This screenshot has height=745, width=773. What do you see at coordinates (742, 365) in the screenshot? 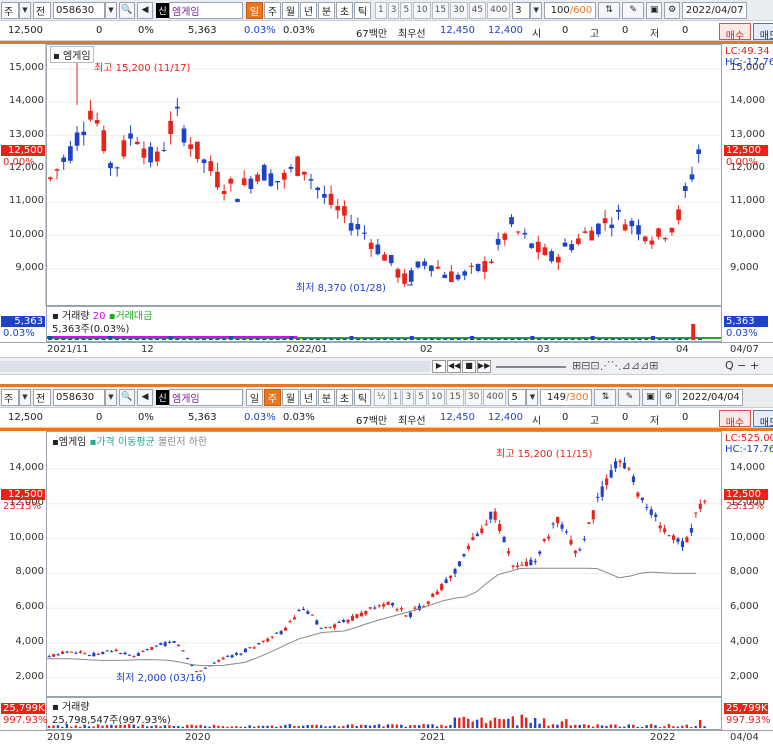
I see `zoom-icons: Q − +` at bounding box center [742, 365].